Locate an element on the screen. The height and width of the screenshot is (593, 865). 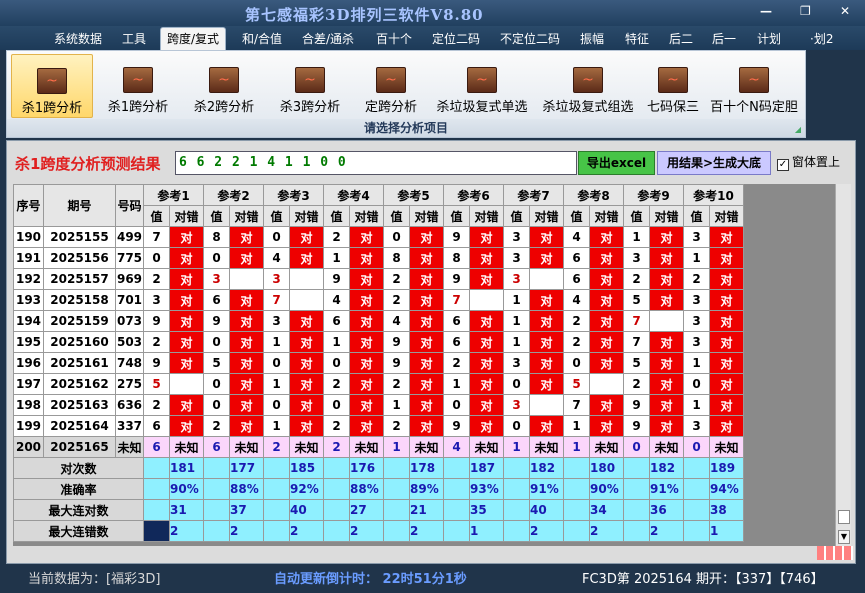
menu-item-plan: 计划 is located at coordinates (769, 38).